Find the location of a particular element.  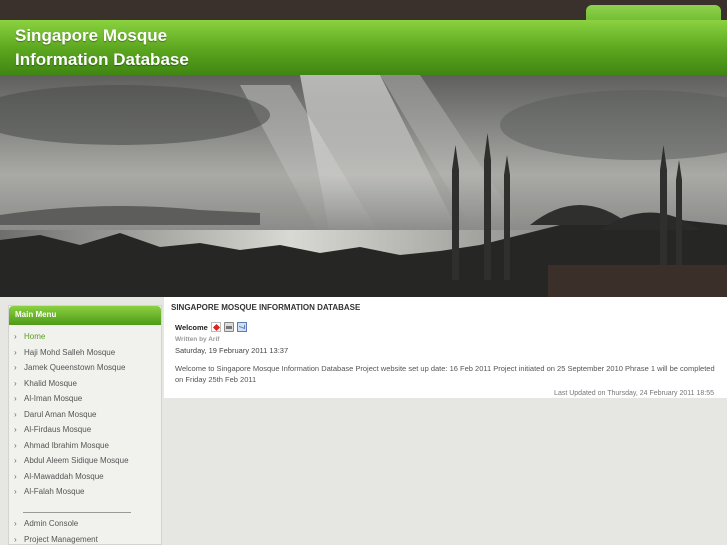

menu-item-haji-mohd-salleh: › Haji Mohd Salleh Mosque is located at coordinates (85, 353).